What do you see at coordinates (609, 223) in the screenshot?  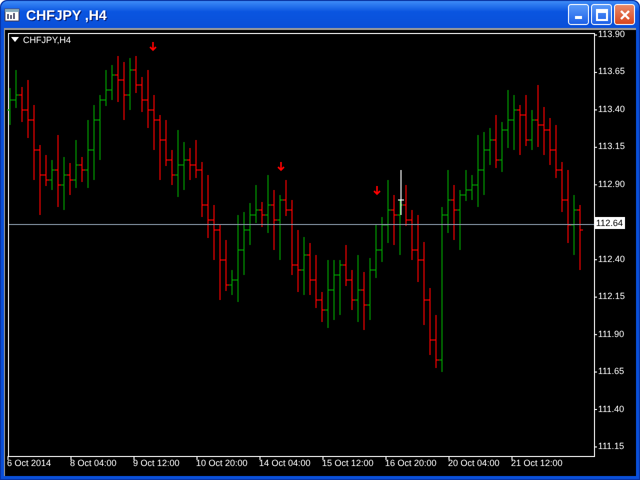 I see `current-price-label: 112.64` at bounding box center [609, 223].